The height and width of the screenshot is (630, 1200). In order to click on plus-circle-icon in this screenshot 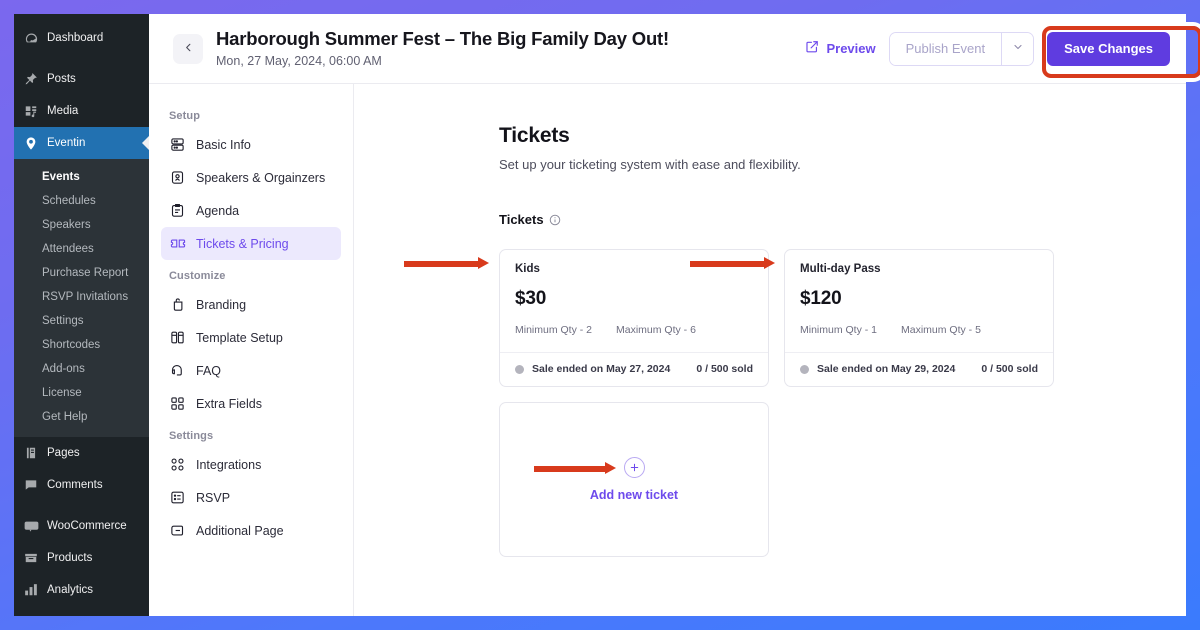, I will do `click(634, 467)`.